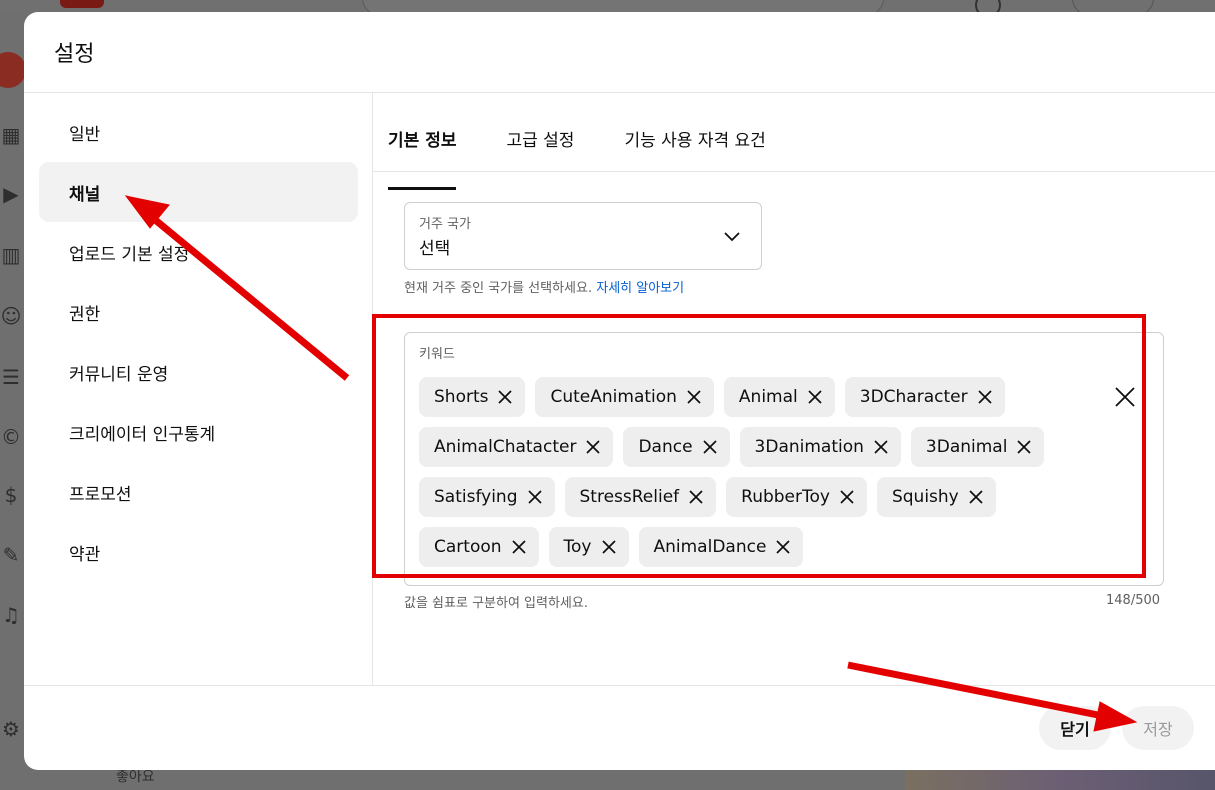 Image resolution: width=1215 pixels, height=790 pixels. What do you see at coordinates (198, 192) in the screenshot?
I see `nav-item-channel: 채널` at bounding box center [198, 192].